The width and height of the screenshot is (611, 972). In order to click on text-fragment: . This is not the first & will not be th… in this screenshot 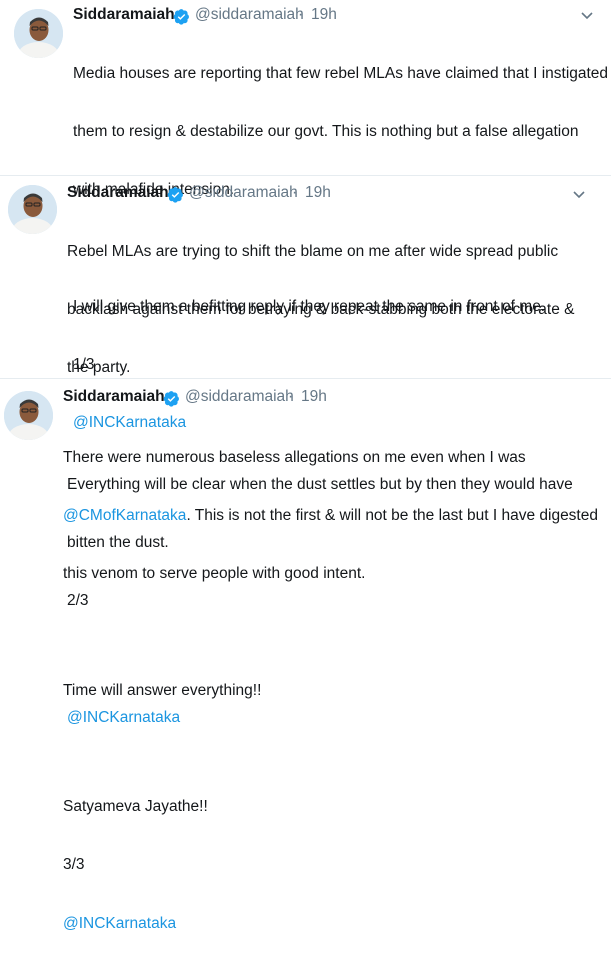, I will do `click(392, 516)`.